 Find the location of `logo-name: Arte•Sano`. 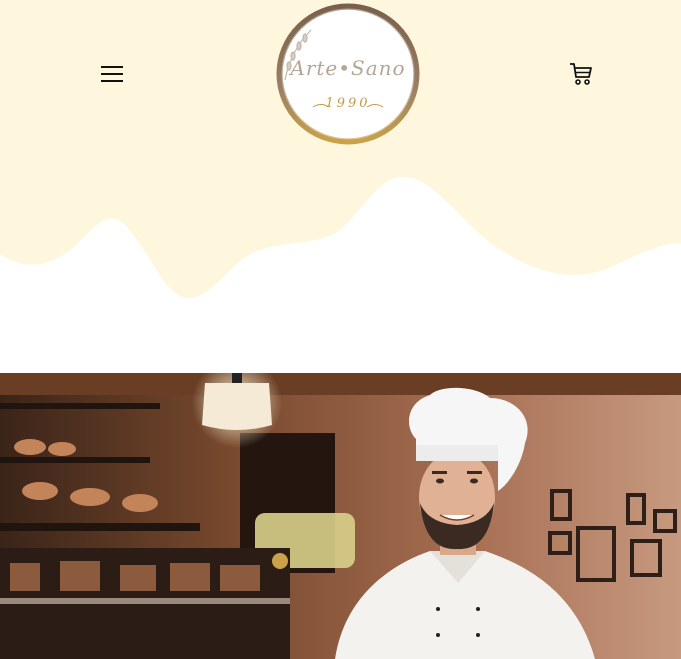

logo-name: Arte•Sano is located at coordinates (348, 68).